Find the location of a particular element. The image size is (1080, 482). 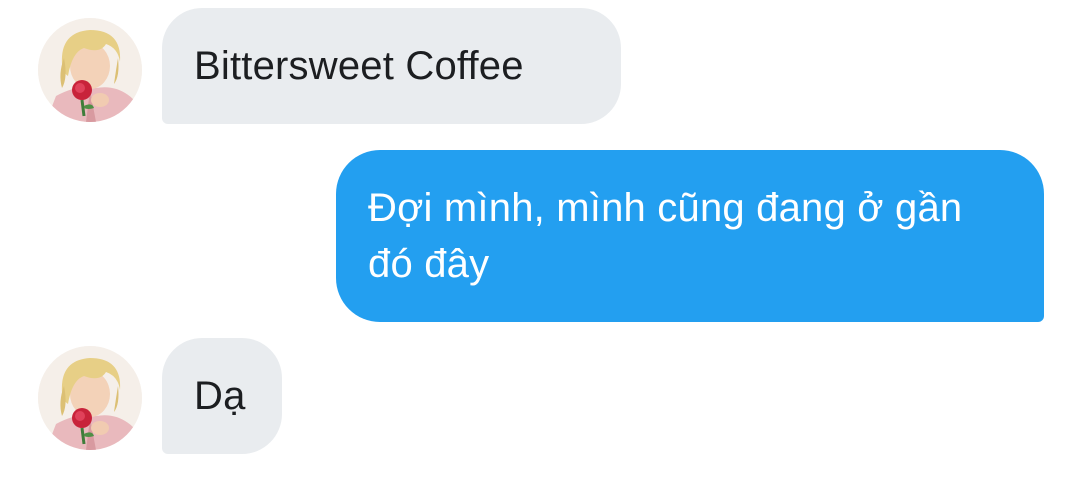

message-text: Bittersweet Coffee is located at coordinates (359, 66).